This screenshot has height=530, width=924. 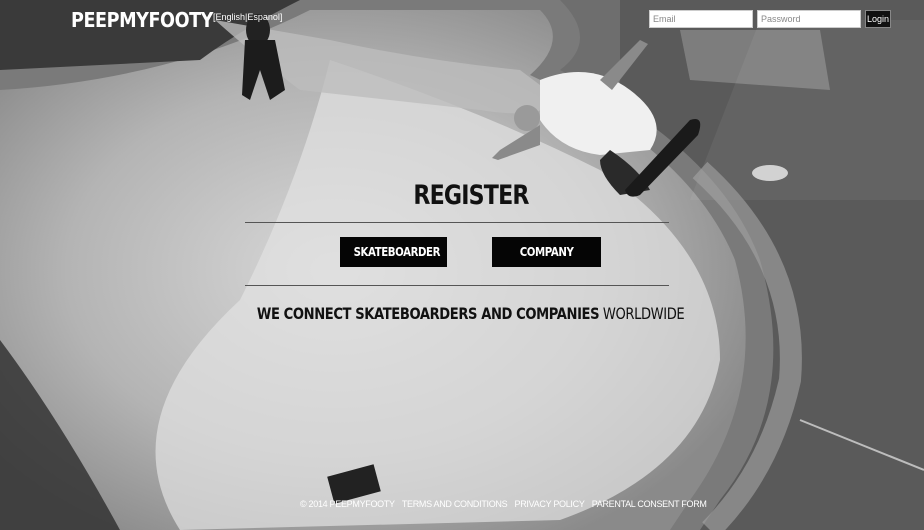 I want to click on top-bar: PEEPMYFOOTY [English|Espanol] Login, so click(x=462, y=18).